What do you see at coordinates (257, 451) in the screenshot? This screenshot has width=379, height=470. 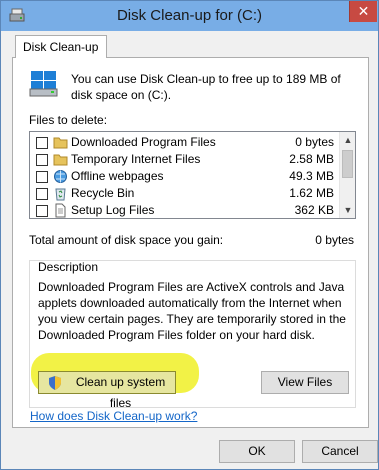 I see `ok-button: OK` at bounding box center [257, 451].